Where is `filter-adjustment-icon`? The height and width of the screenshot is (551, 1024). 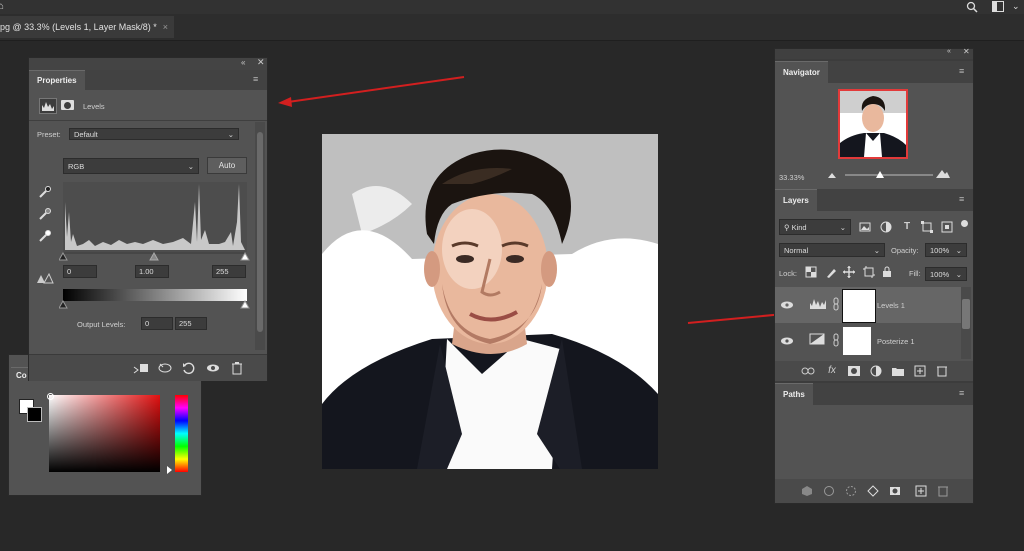 filter-adjustment-icon is located at coordinates (886, 227).